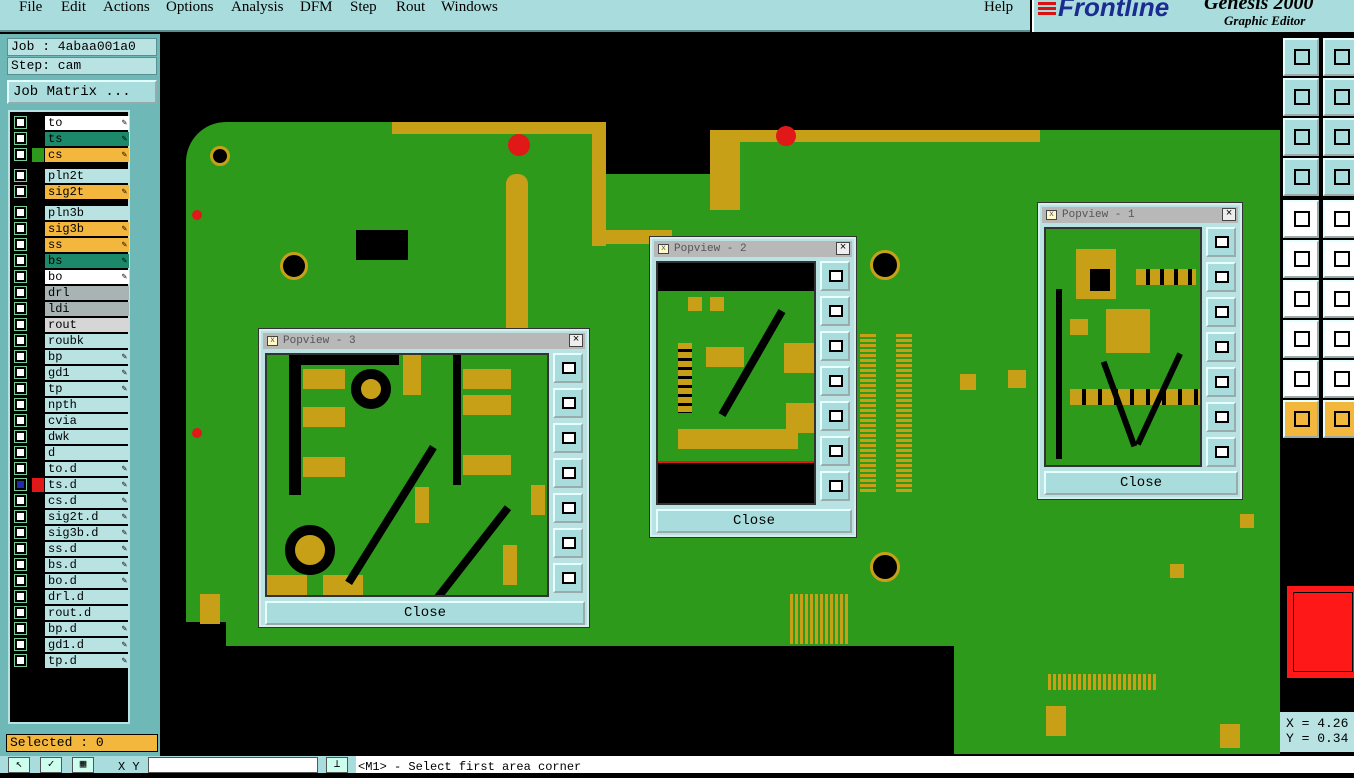 This screenshot has width=1354, height=778. I want to click on layer-name: to.d ✎, so click(87, 469).